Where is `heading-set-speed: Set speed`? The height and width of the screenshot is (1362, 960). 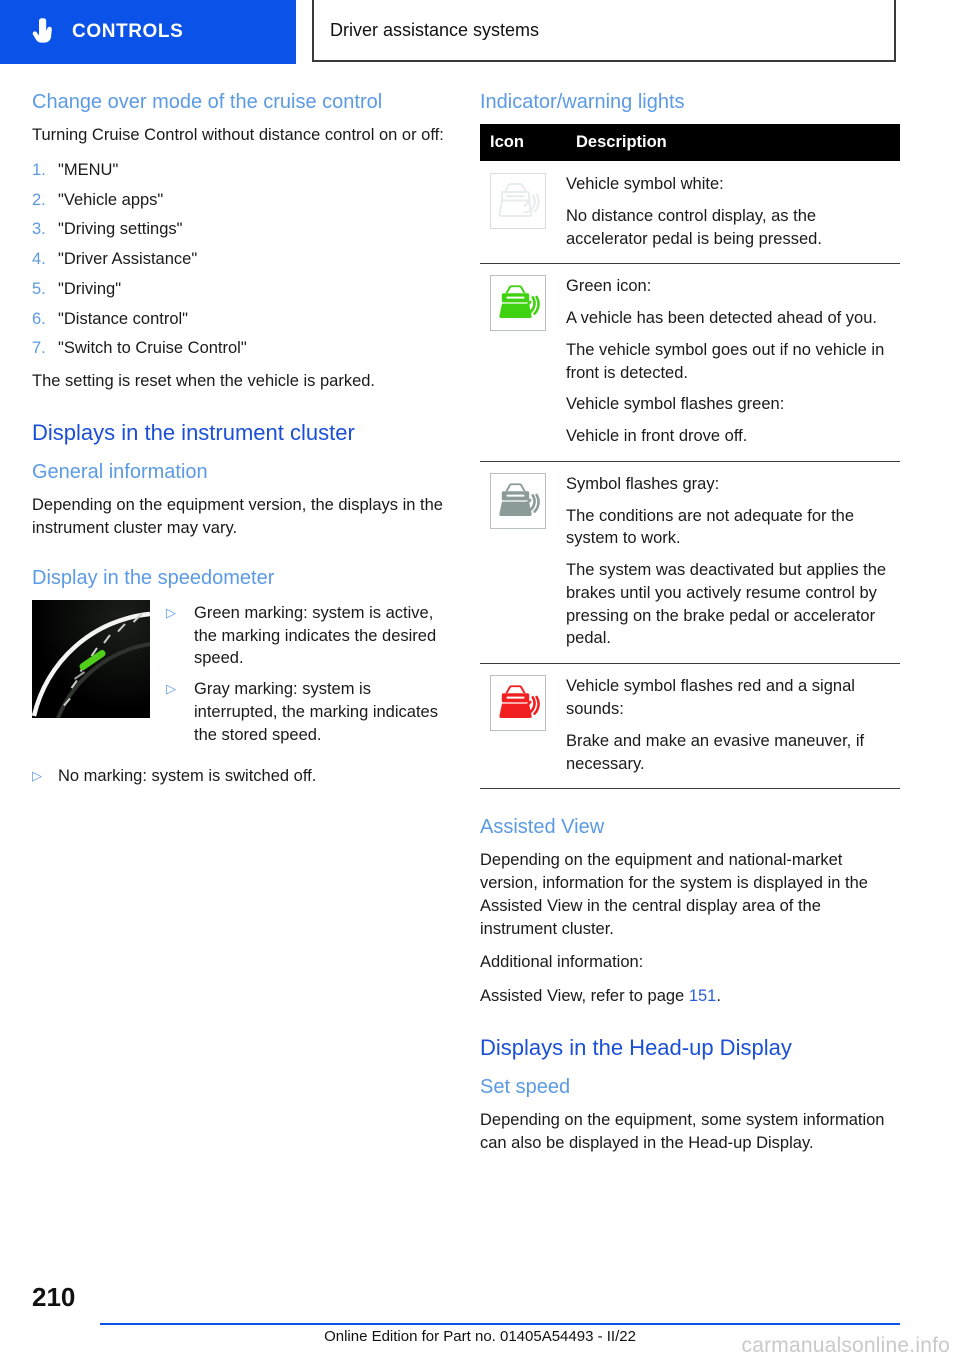
heading-set-speed: Set speed is located at coordinates (525, 1087).